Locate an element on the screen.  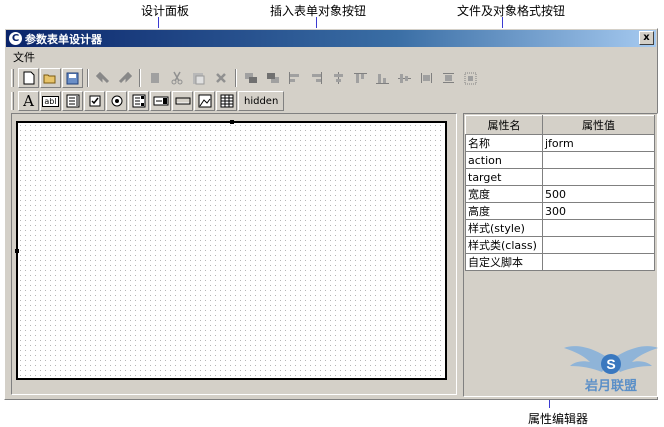
property-row: 宽度 500 is located at coordinates (560, 194).